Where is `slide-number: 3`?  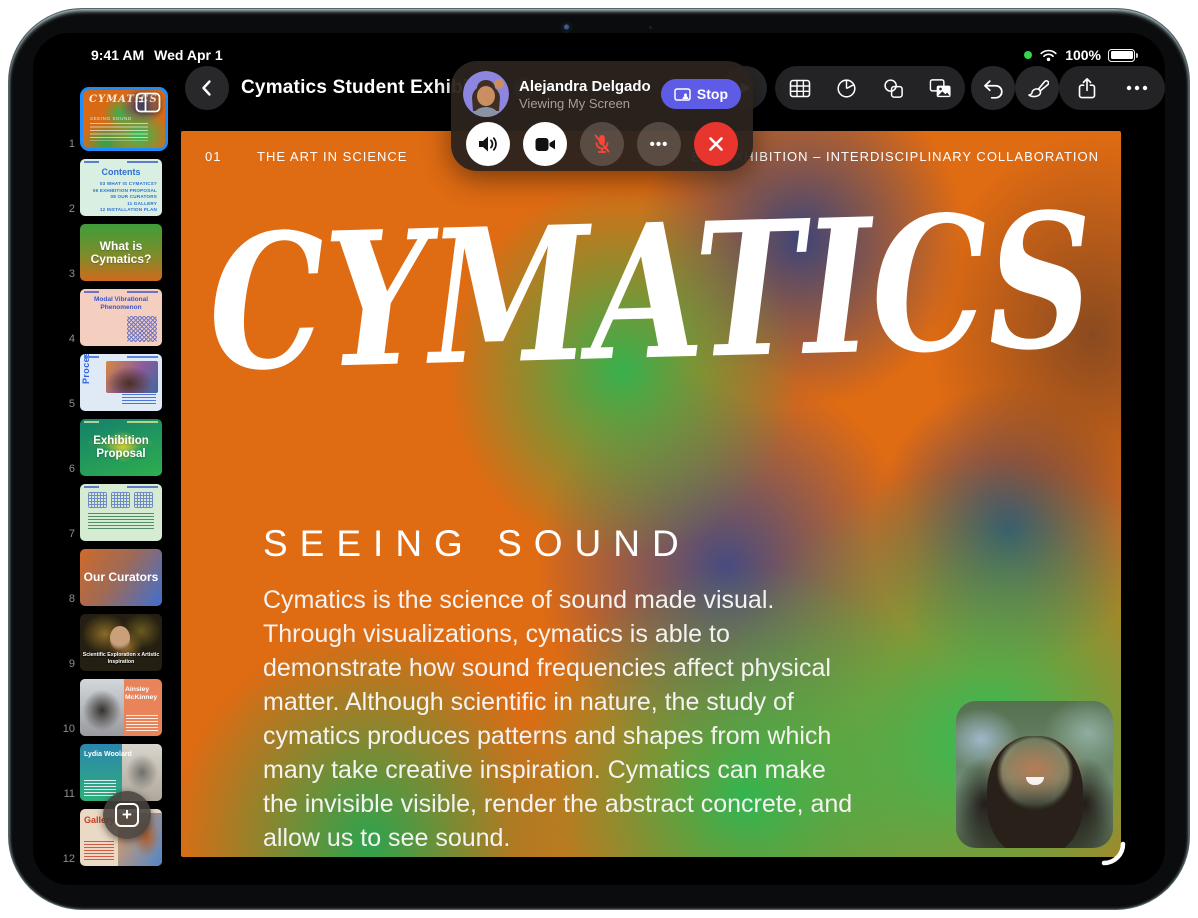 slide-number: 3 is located at coordinates (71, 274).